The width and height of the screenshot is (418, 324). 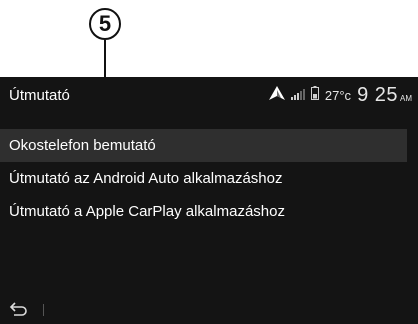 I want to click on signal-bars-icon, so click(x=297, y=96).